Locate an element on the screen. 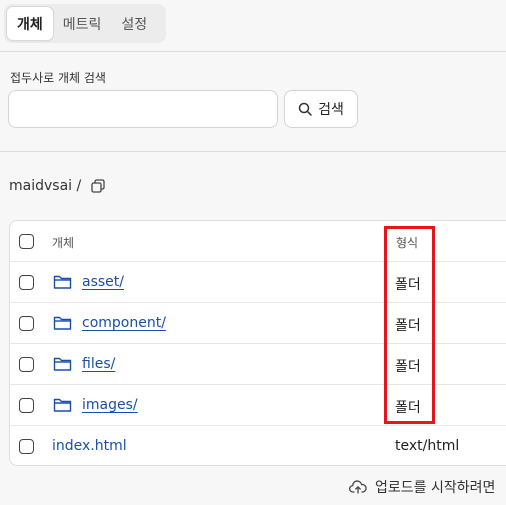 The width and height of the screenshot is (506, 505). object-link: files/ is located at coordinates (98, 364).